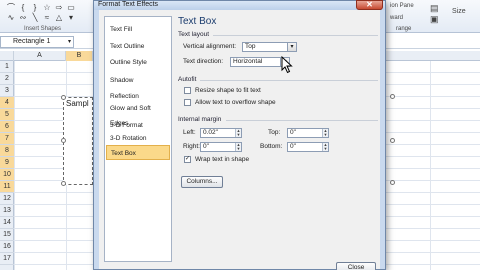  Describe the element at coordinates (138, 46) in the screenshot. I see `nav-text-outline: Text Outline` at that location.